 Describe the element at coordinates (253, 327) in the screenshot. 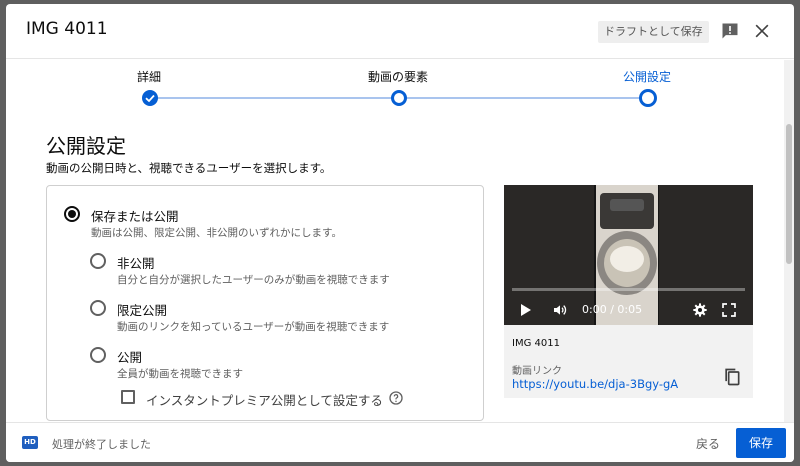

I see `unlisted-description: 動画のリンクを知っているユーザーが動画を視聴できます` at that location.